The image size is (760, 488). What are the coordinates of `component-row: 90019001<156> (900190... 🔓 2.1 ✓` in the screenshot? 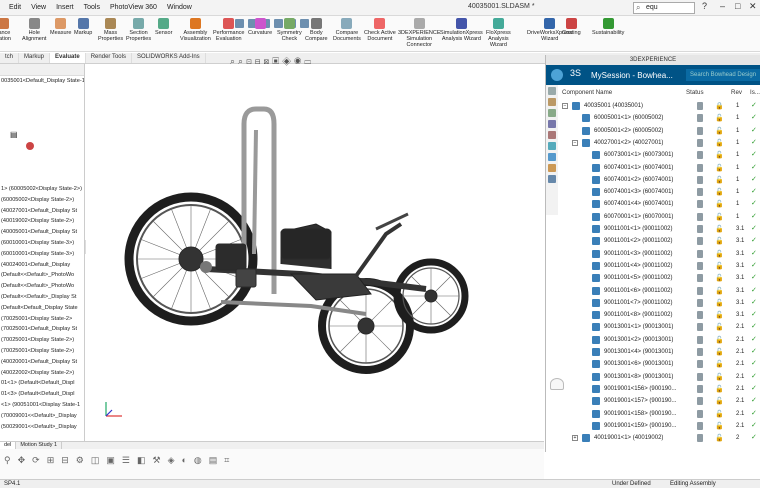 It's located at (660, 389).